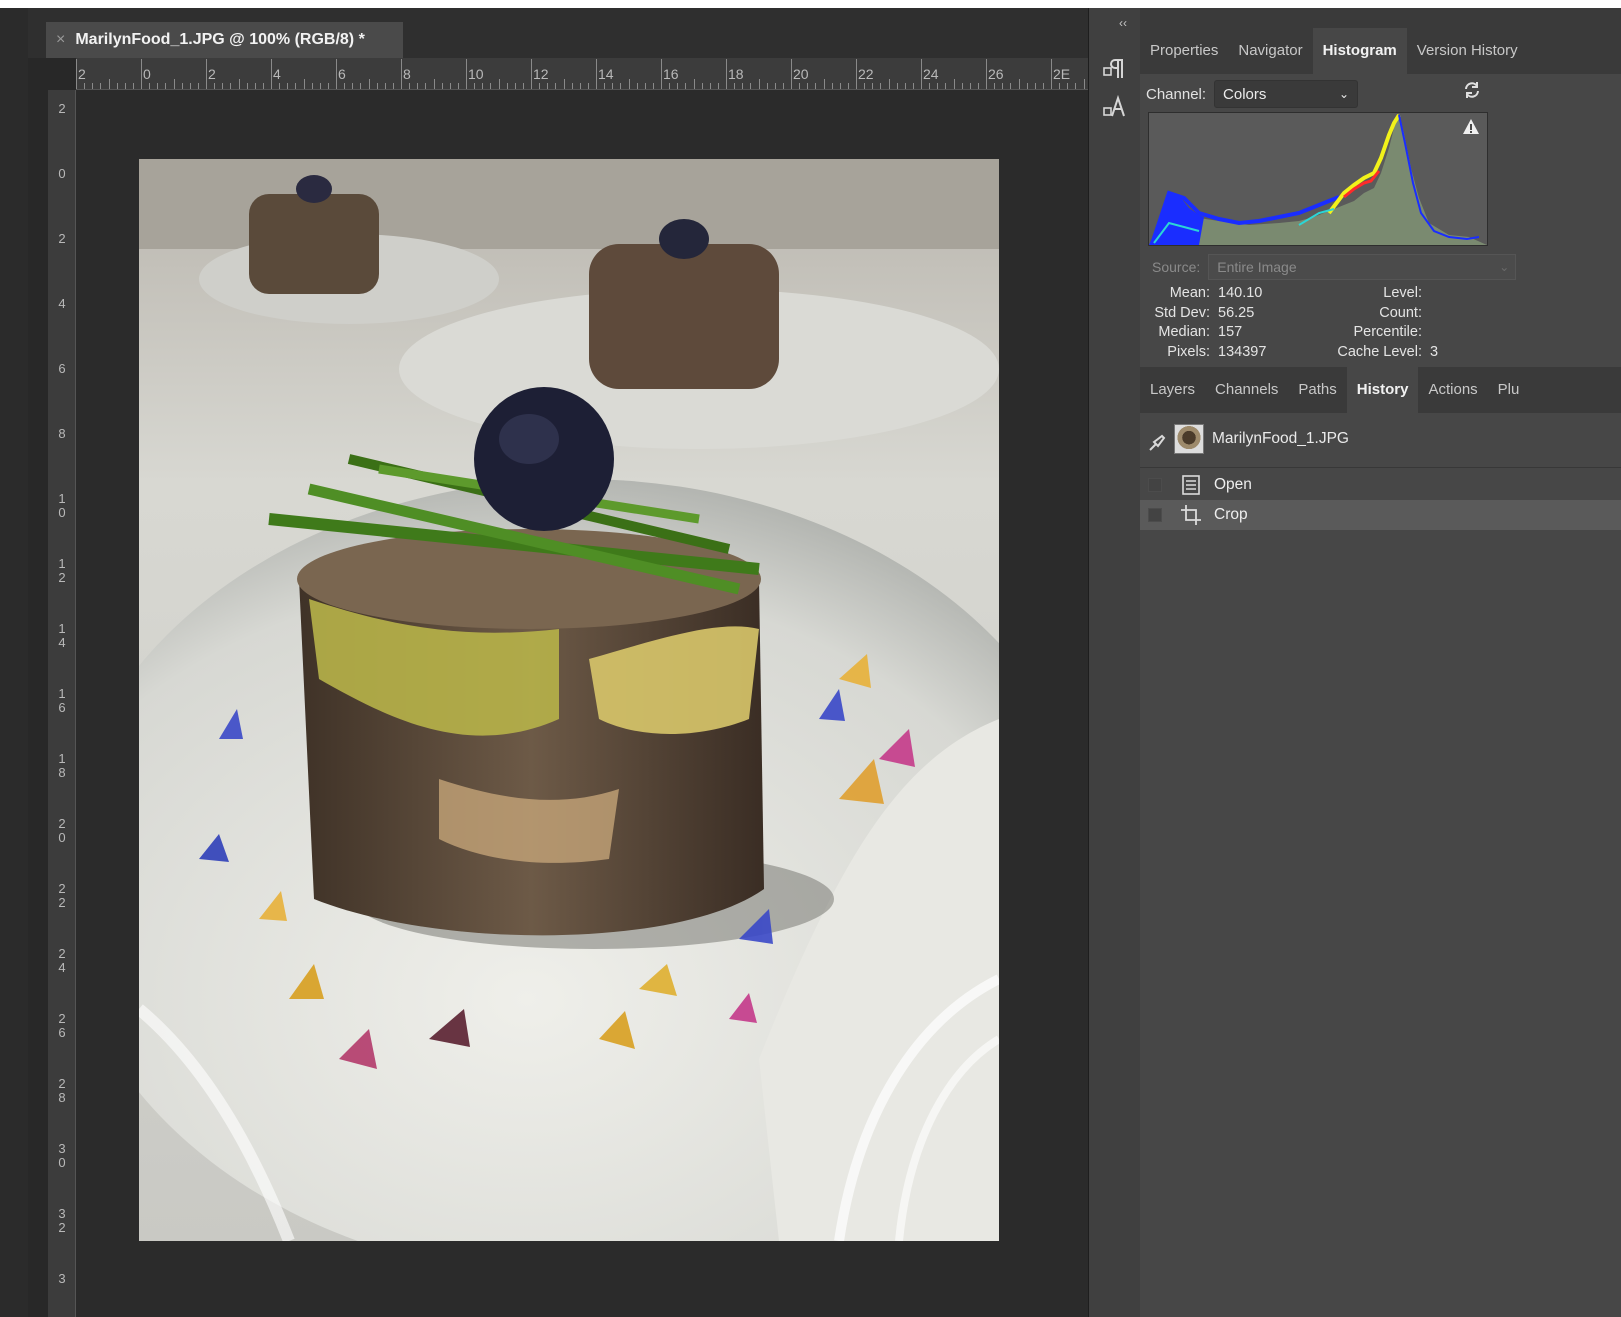  What do you see at coordinates (1472, 92) in the screenshot?
I see `refresh-icon` at bounding box center [1472, 92].